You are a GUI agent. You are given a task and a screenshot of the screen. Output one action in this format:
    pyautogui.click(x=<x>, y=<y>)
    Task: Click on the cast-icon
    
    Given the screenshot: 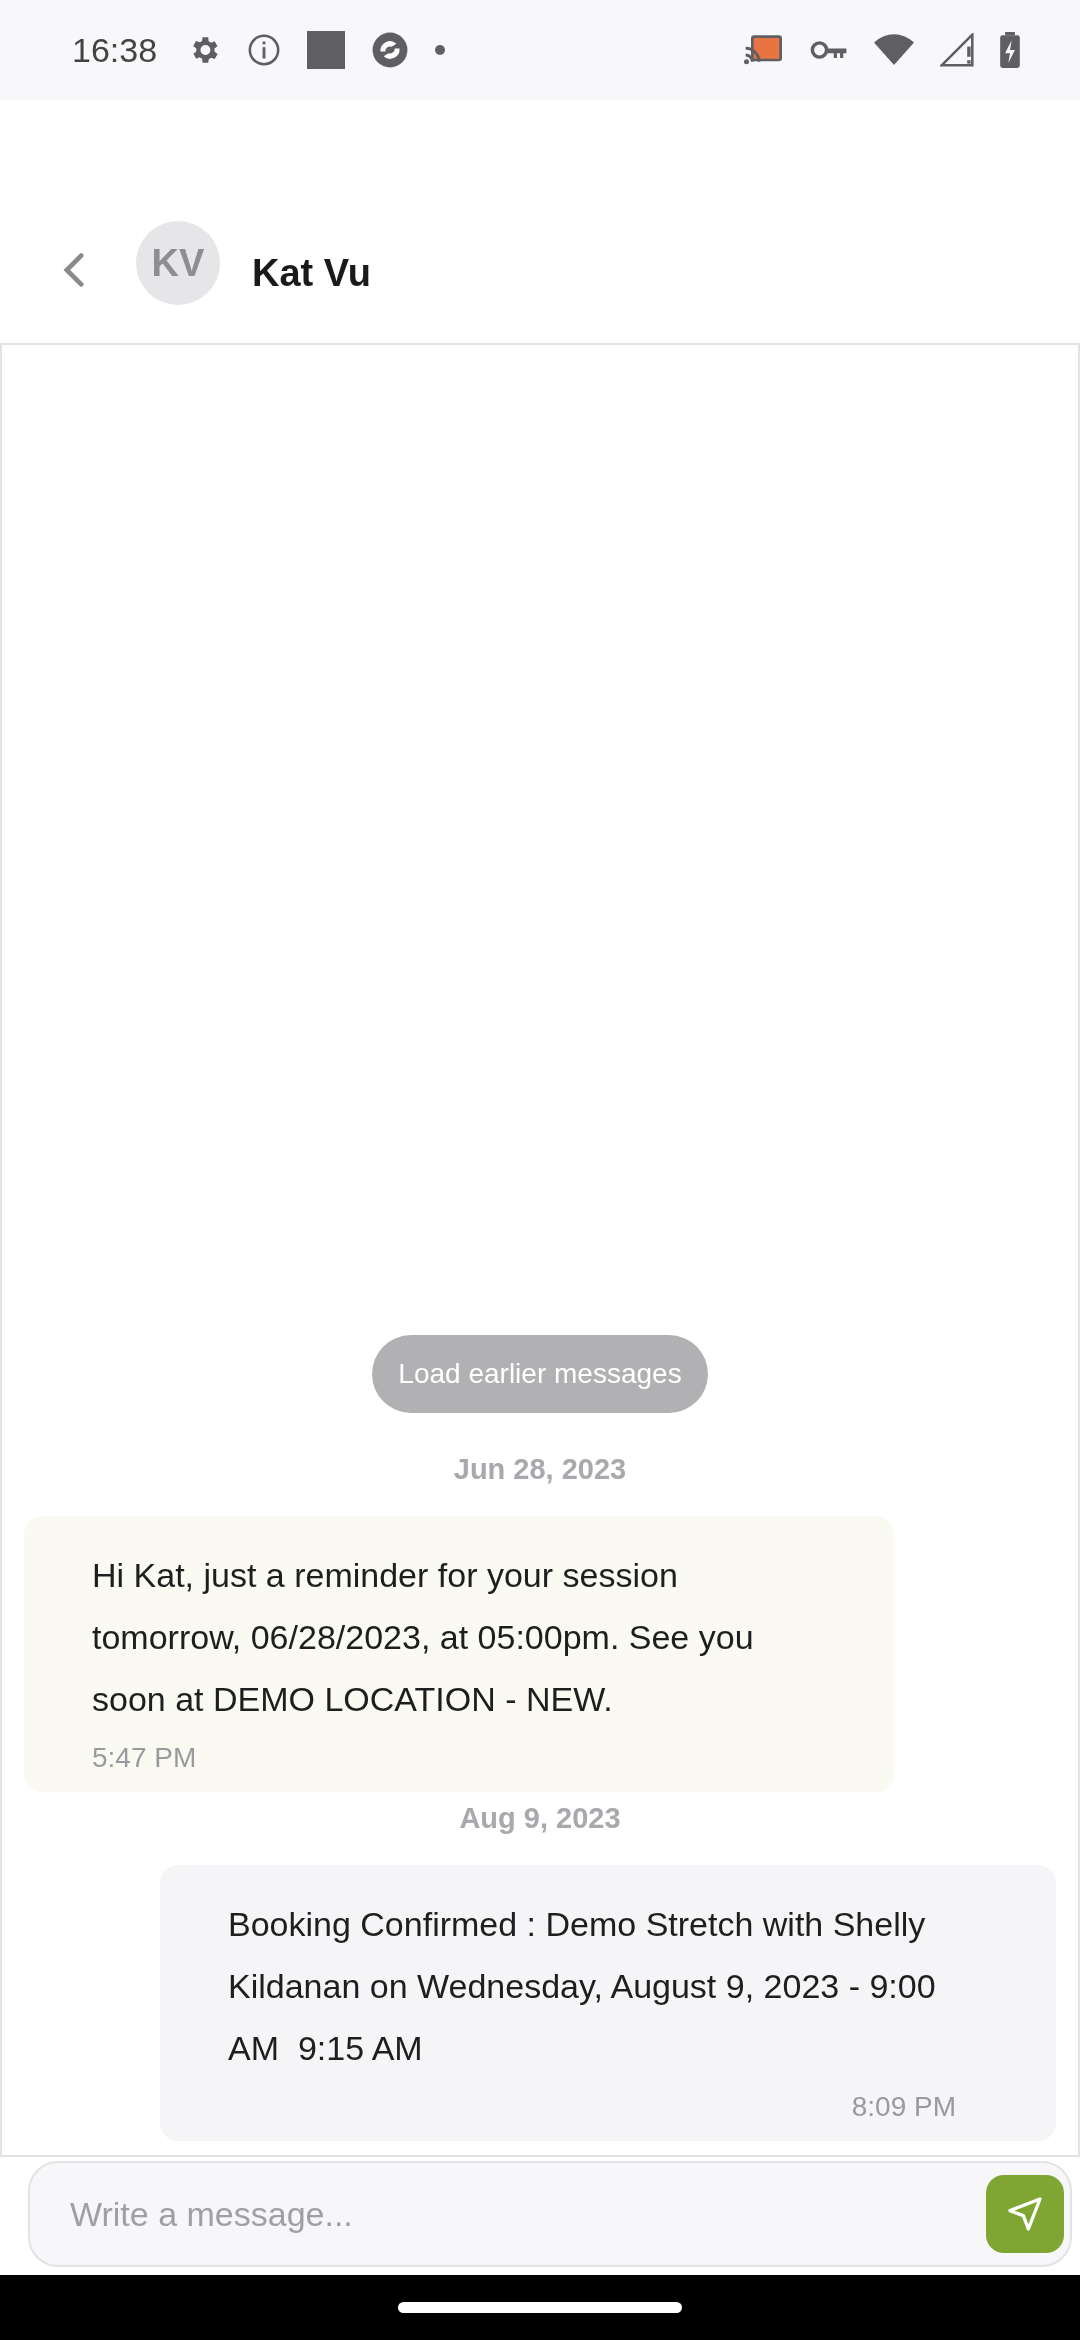 What is the action you would take?
    pyautogui.click(x=764, y=50)
    